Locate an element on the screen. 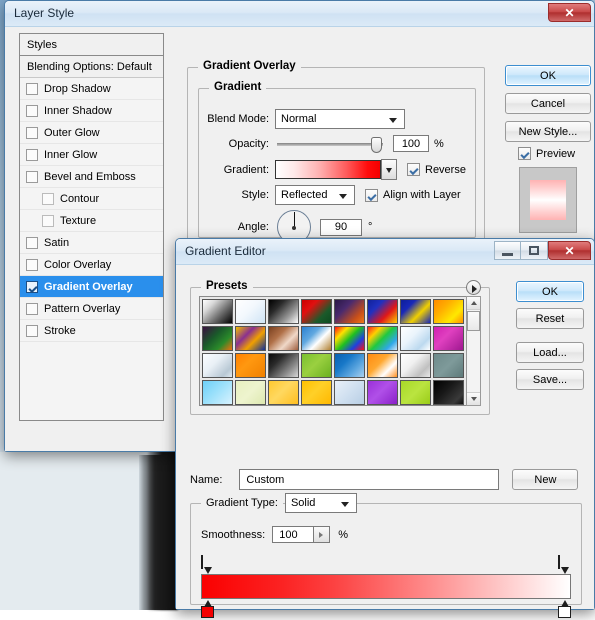  gradient-name-input: Custom is located at coordinates (369, 479).